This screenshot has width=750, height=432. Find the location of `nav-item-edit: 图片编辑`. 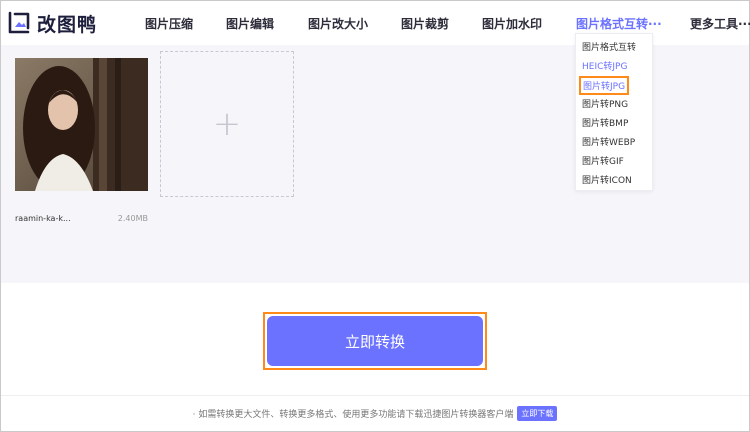

nav-item-edit: 图片编辑 is located at coordinates (250, 23).